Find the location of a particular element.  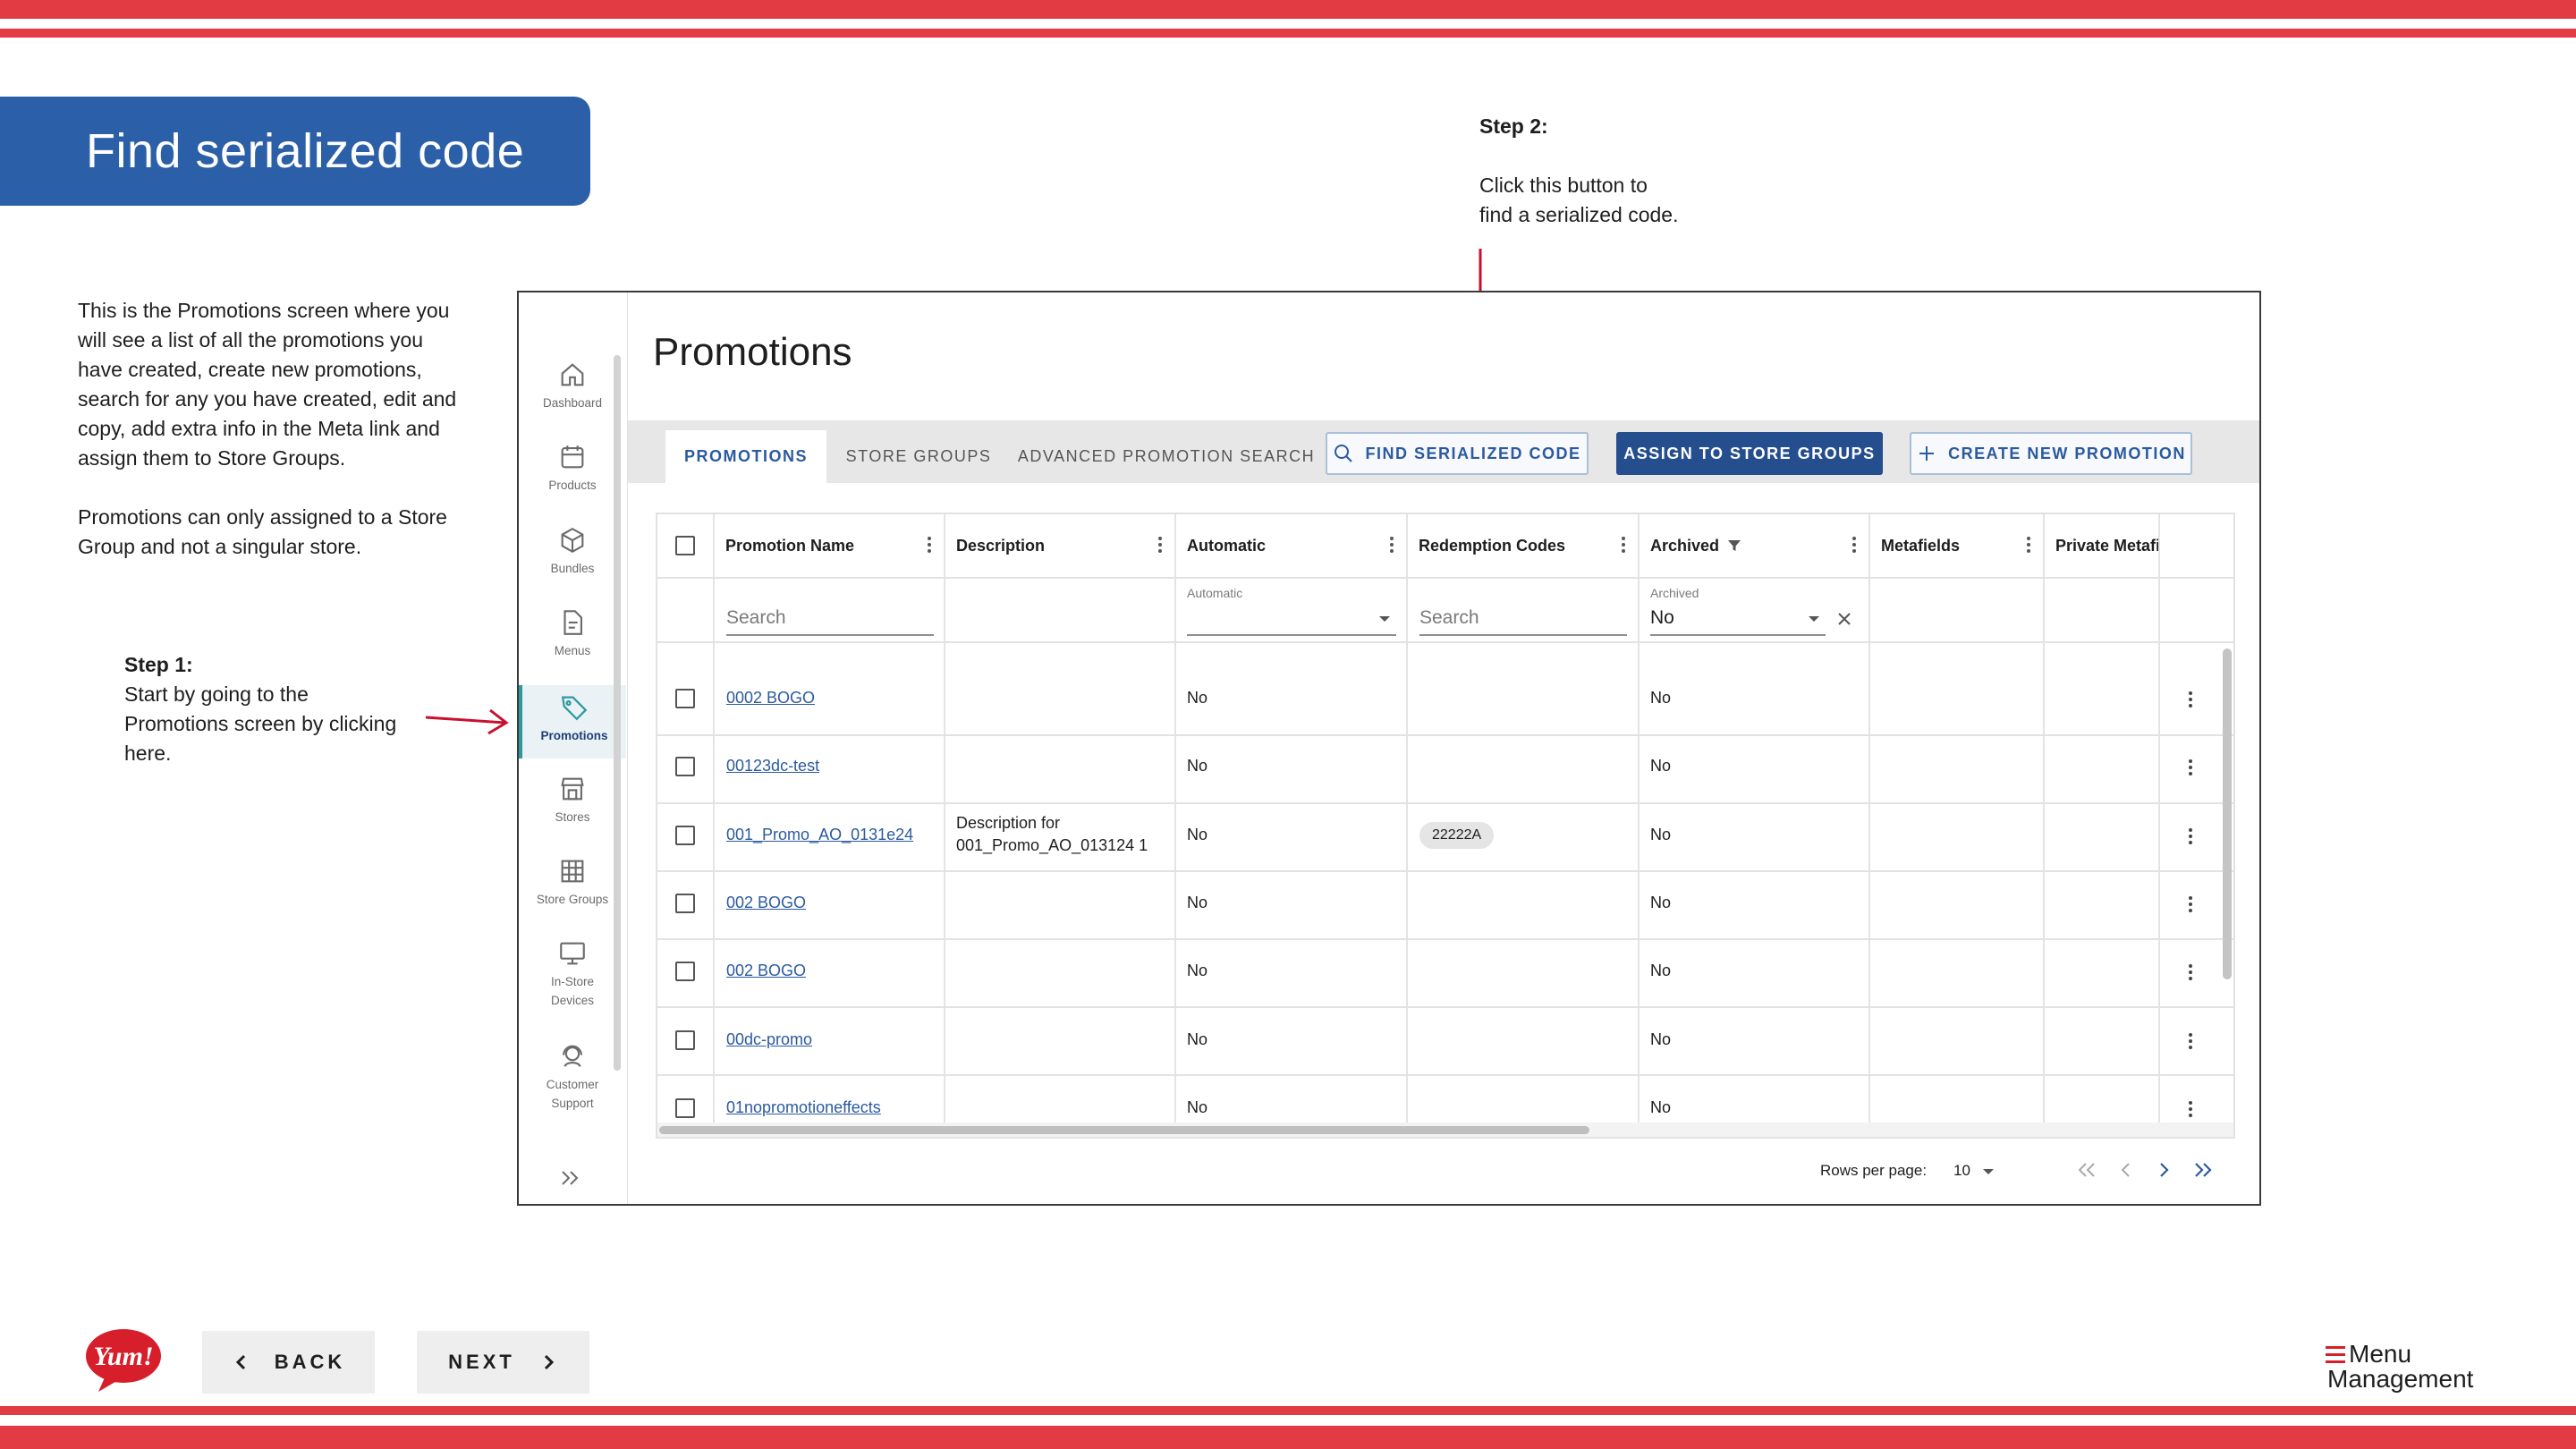

promotion-name-link: 0002 BOGO is located at coordinates (770, 698).